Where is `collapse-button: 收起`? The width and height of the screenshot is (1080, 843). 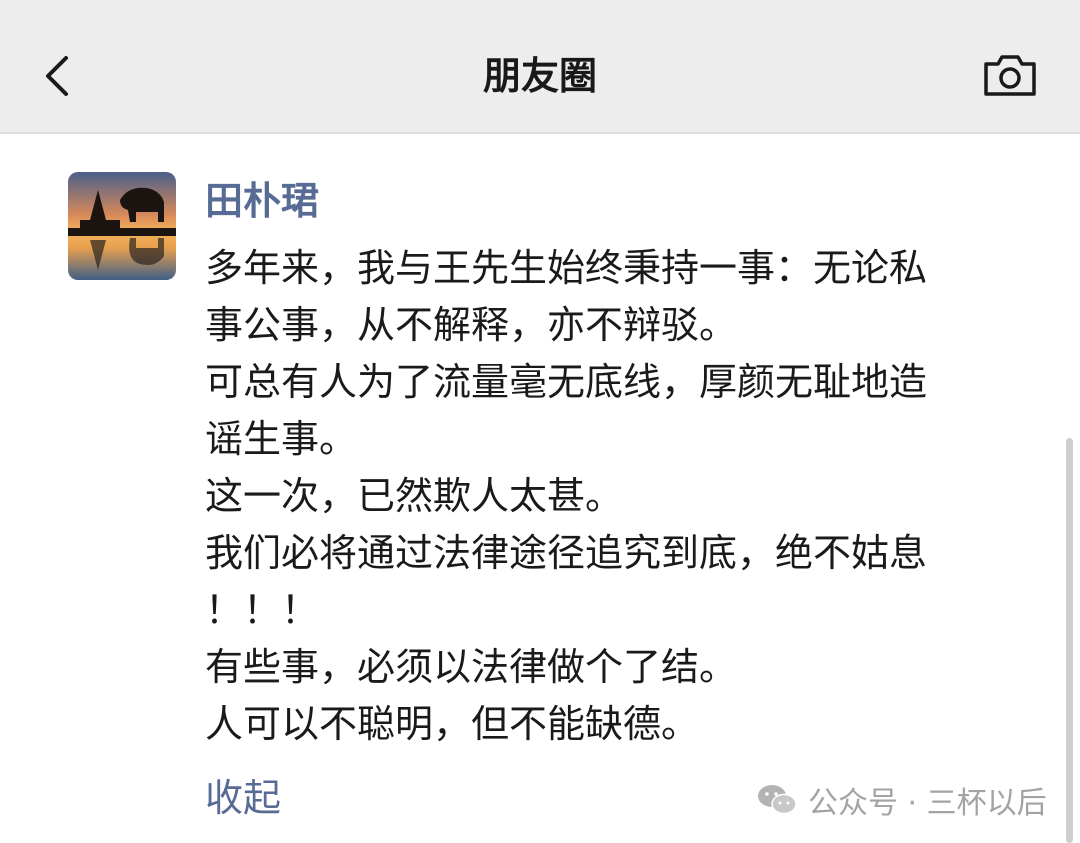
collapse-button: 收起 is located at coordinates (243, 798).